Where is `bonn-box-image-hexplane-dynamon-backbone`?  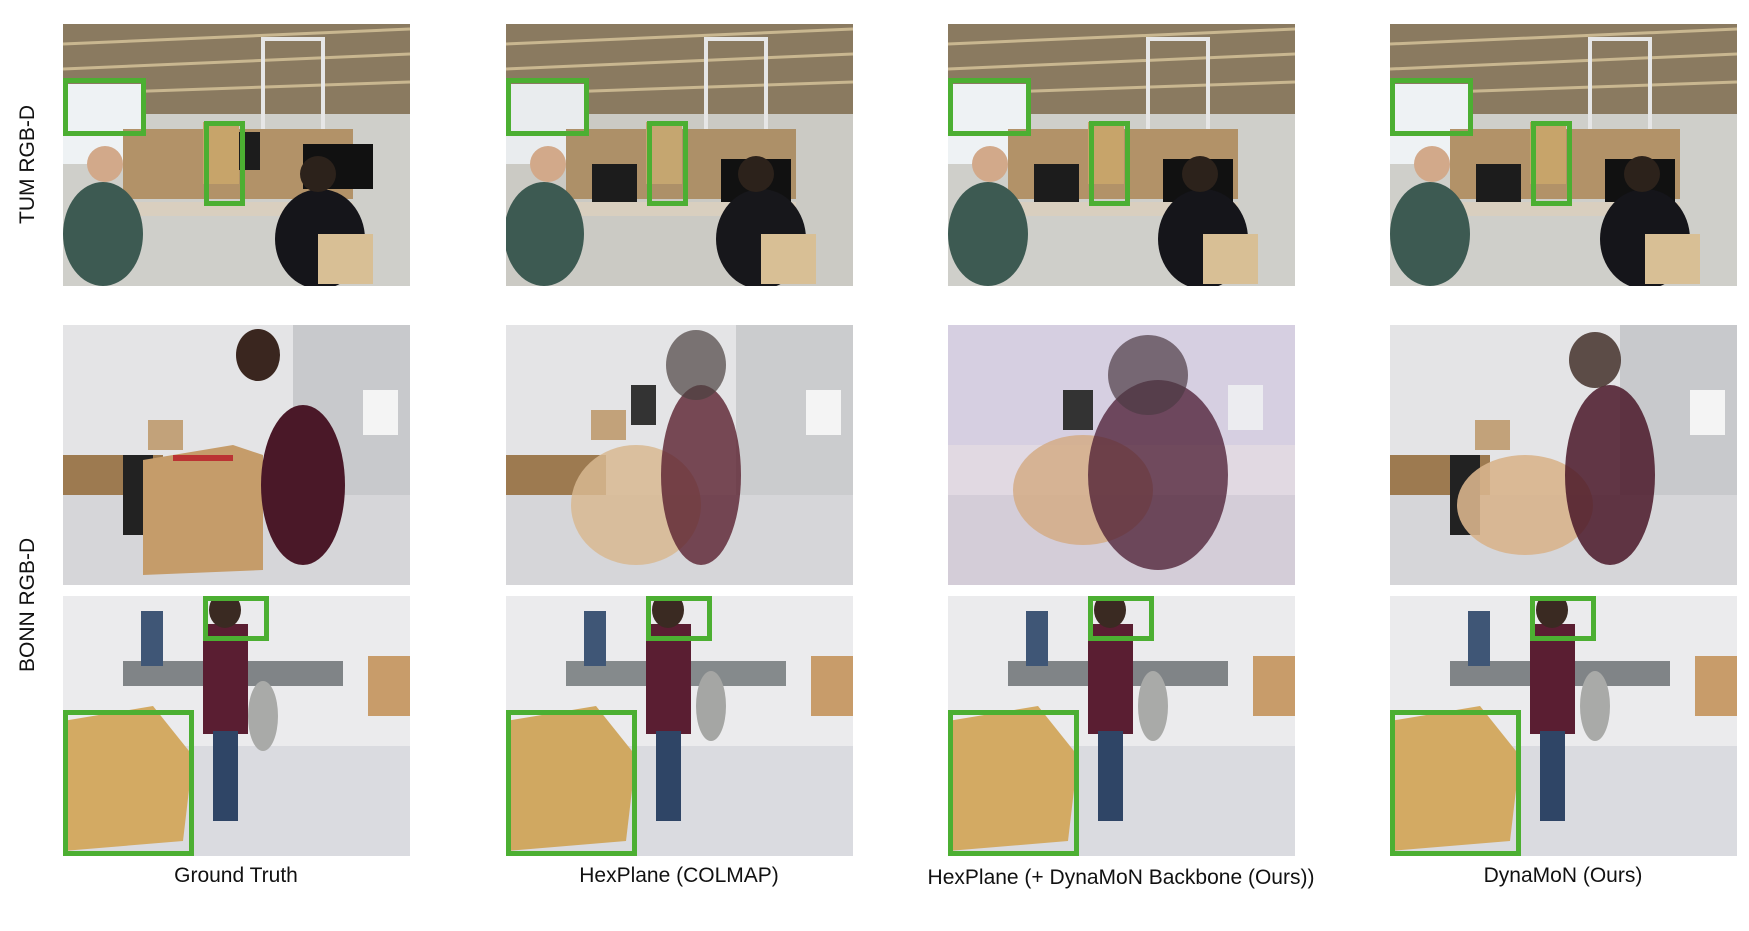 bonn-box-image-hexplane-dynamon-backbone is located at coordinates (1121, 455).